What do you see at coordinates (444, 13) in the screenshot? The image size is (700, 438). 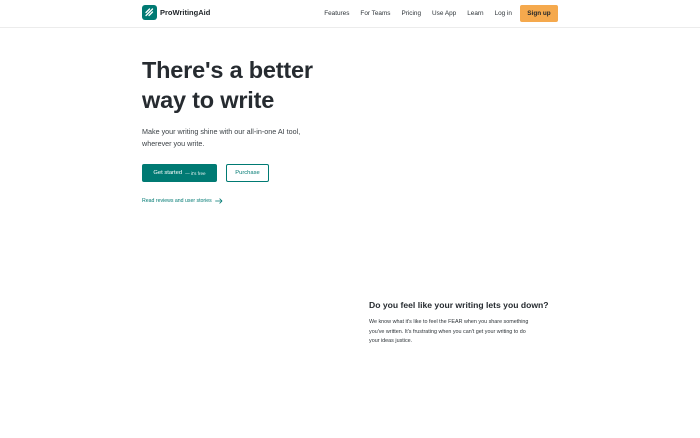 I see `nav-use-app: Use App` at bounding box center [444, 13].